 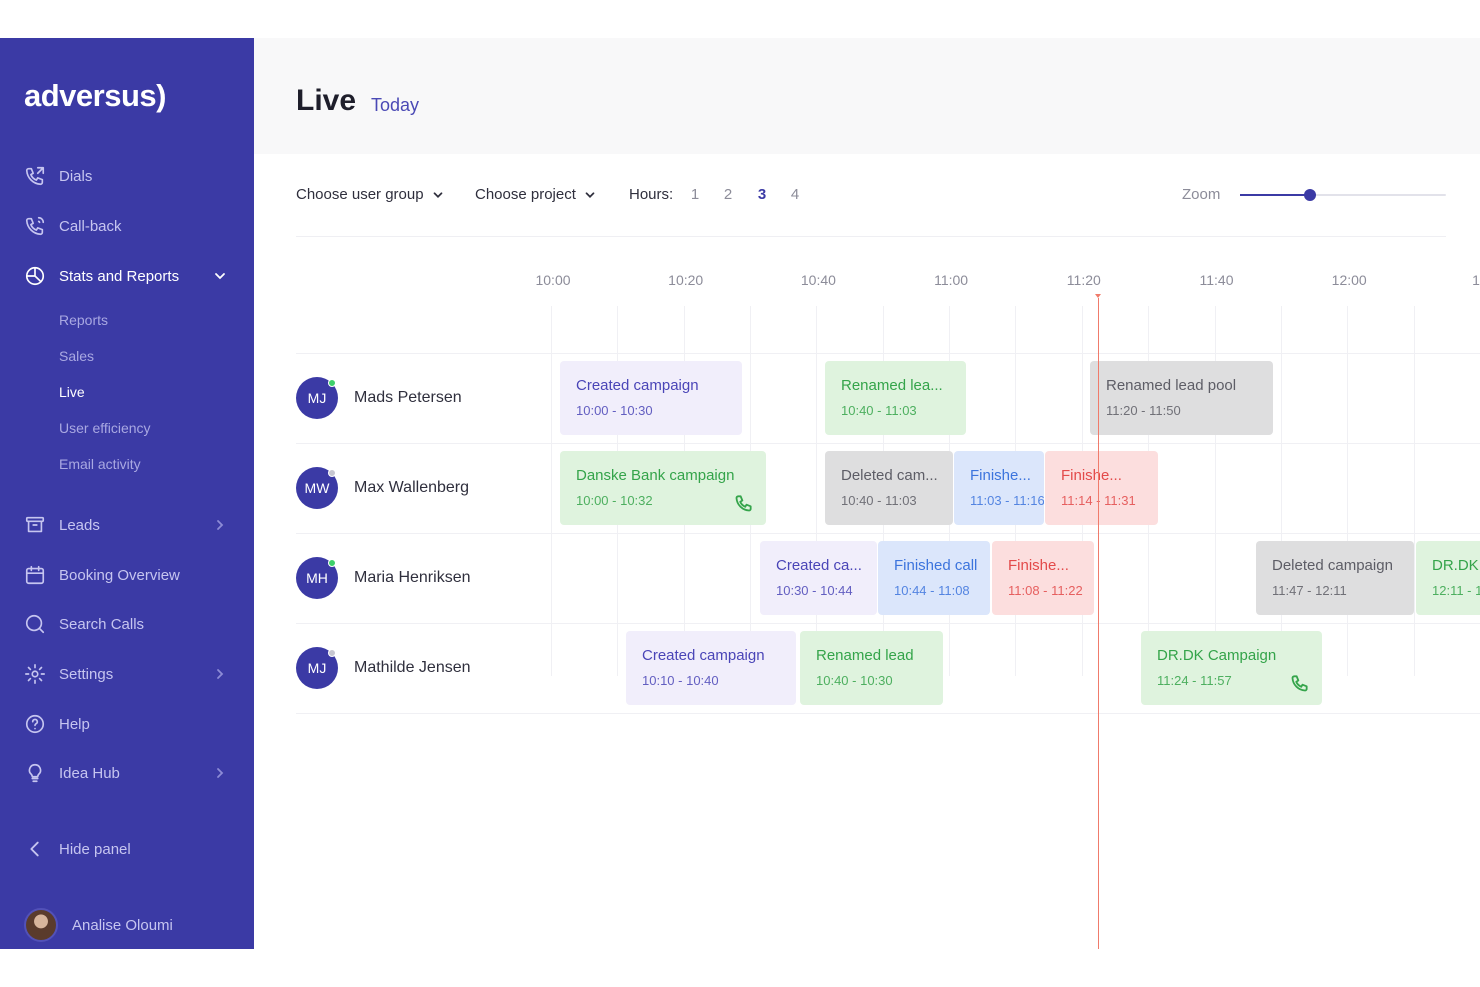 I want to click on sidebar-item-label: Dials, so click(x=76, y=176).